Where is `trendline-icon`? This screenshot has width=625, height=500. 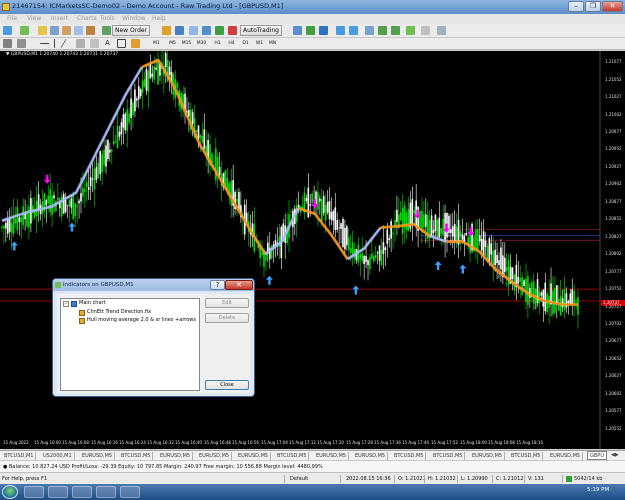 trendline-icon is located at coordinates (67, 43).